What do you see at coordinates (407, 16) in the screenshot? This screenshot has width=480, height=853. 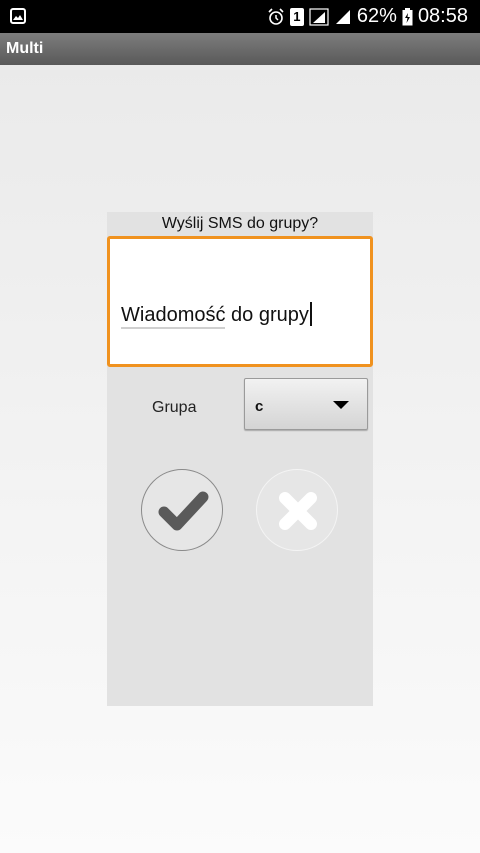 I see `battery-icon` at bounding box center [407, 16].